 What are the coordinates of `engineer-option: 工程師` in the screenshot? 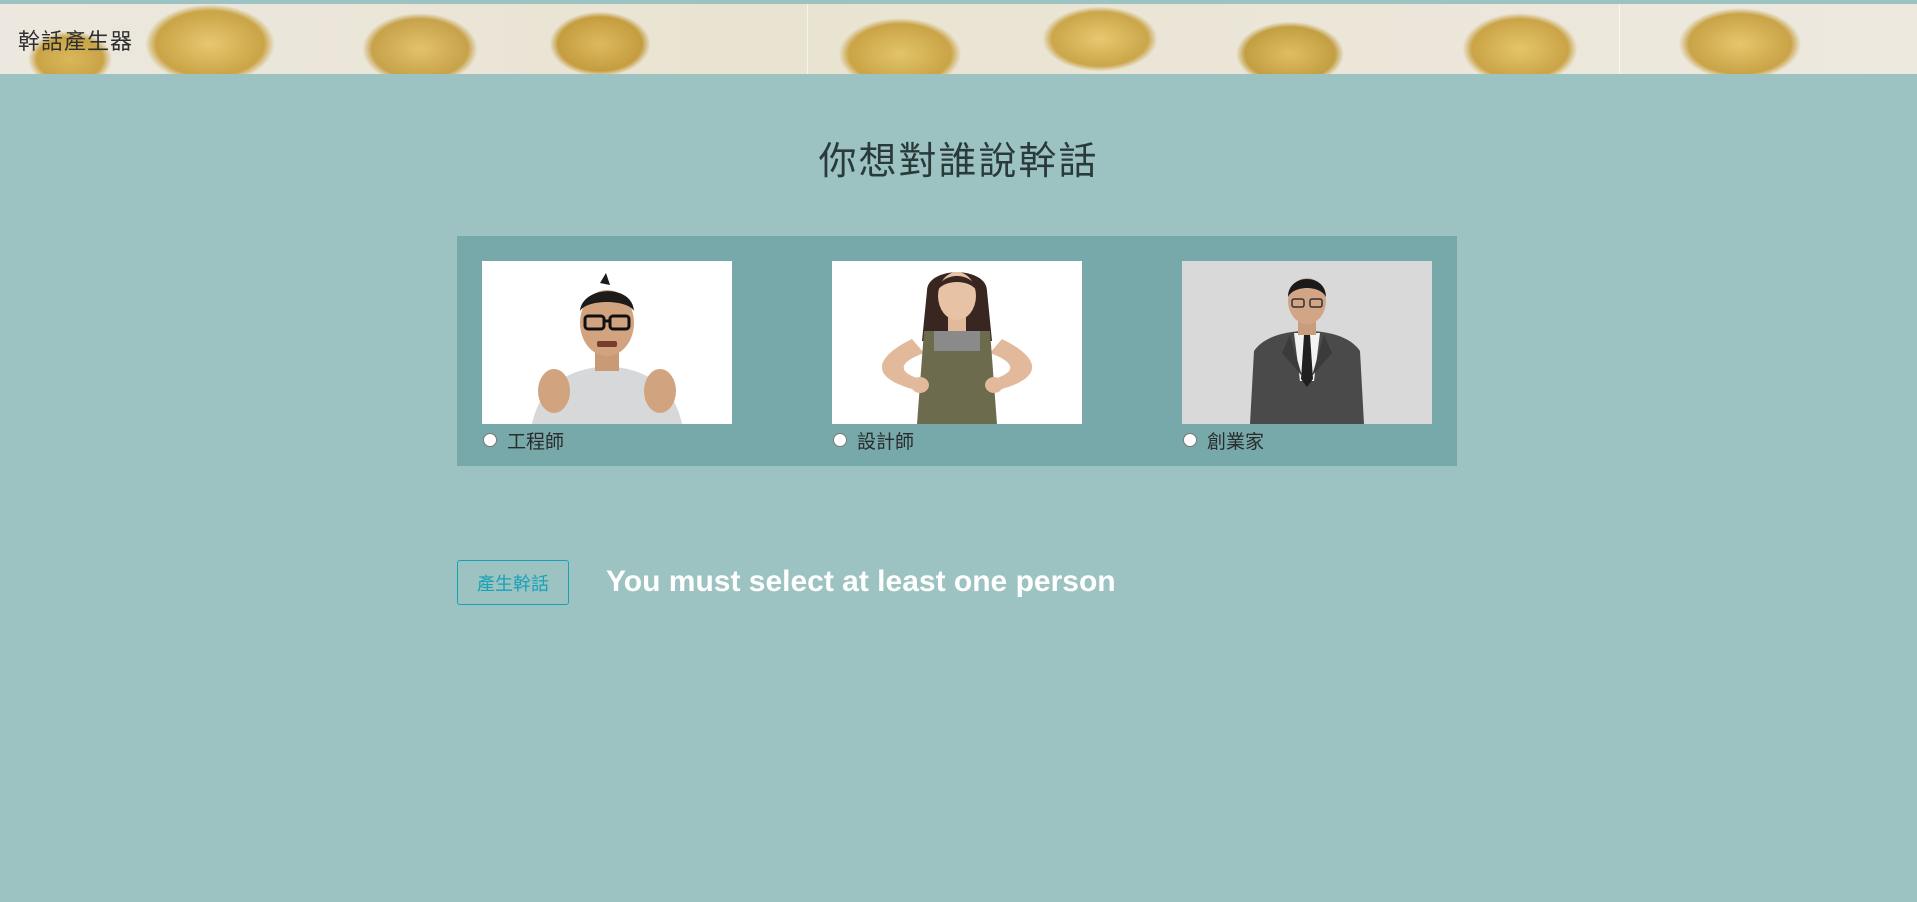 It's located at (607, 440).